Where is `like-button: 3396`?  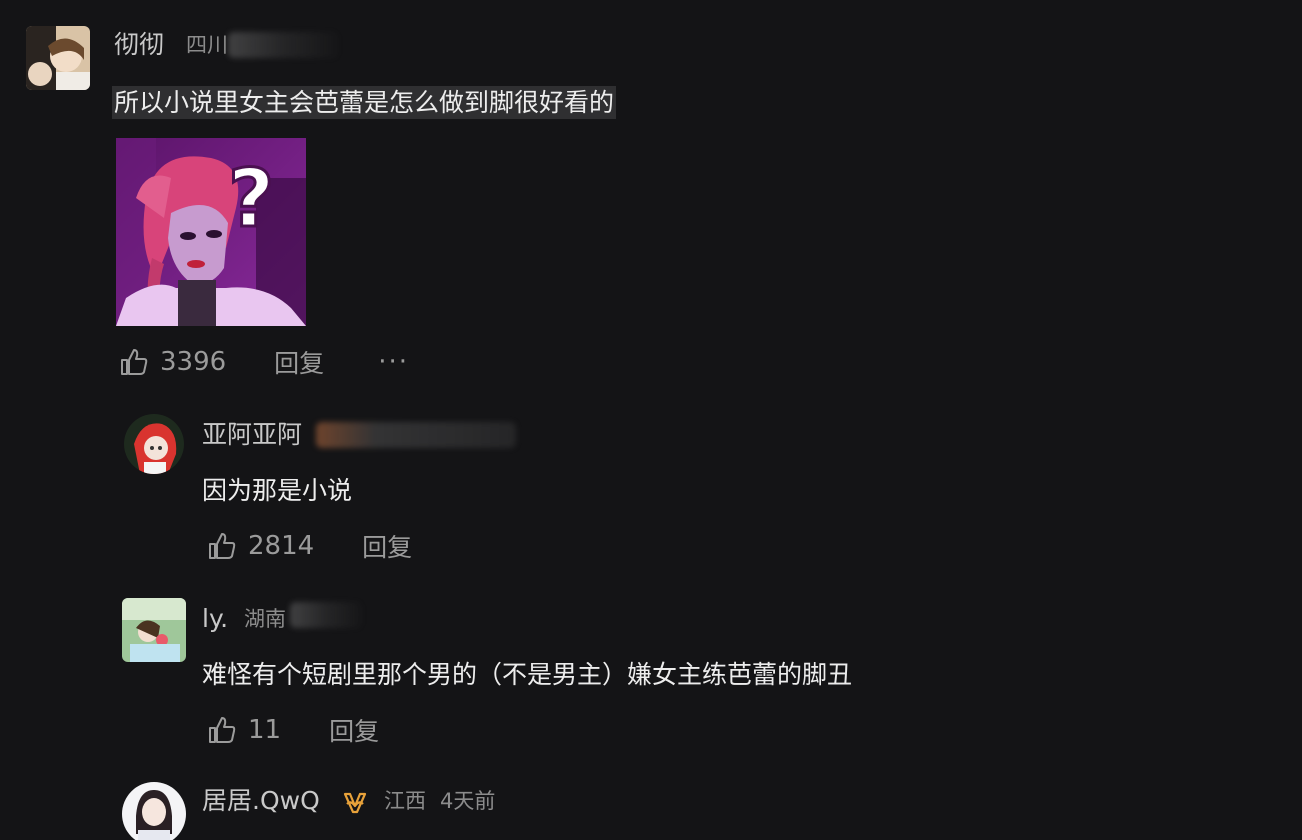 like-button: 3396 is located at coordinates (172, 362).